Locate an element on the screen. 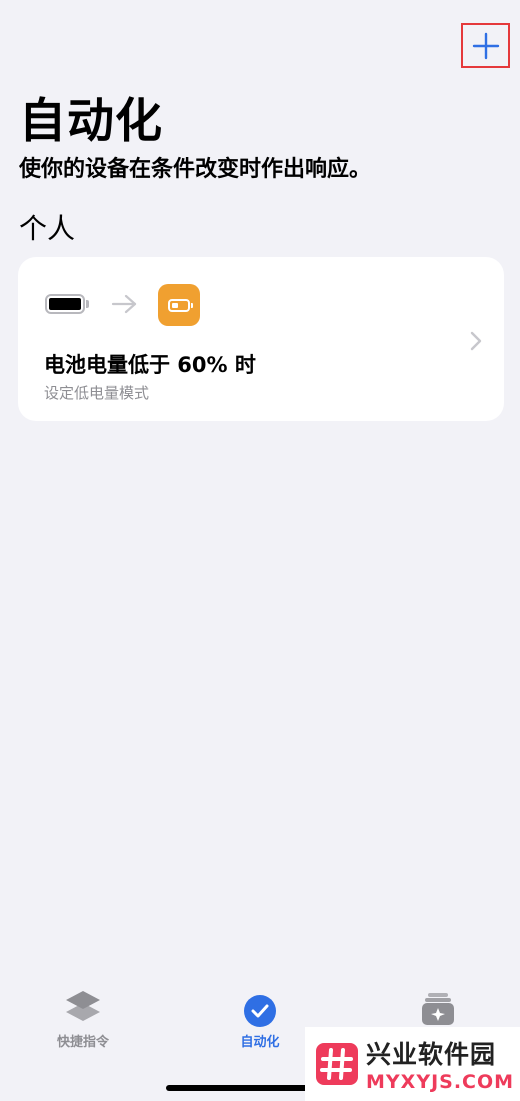 This screenshot has width=520, height=1101. chevron-right-icon is located at coordinates (476, 341).